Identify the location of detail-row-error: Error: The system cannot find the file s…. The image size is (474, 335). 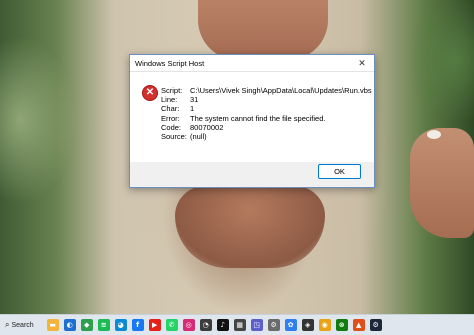
(266, 118).